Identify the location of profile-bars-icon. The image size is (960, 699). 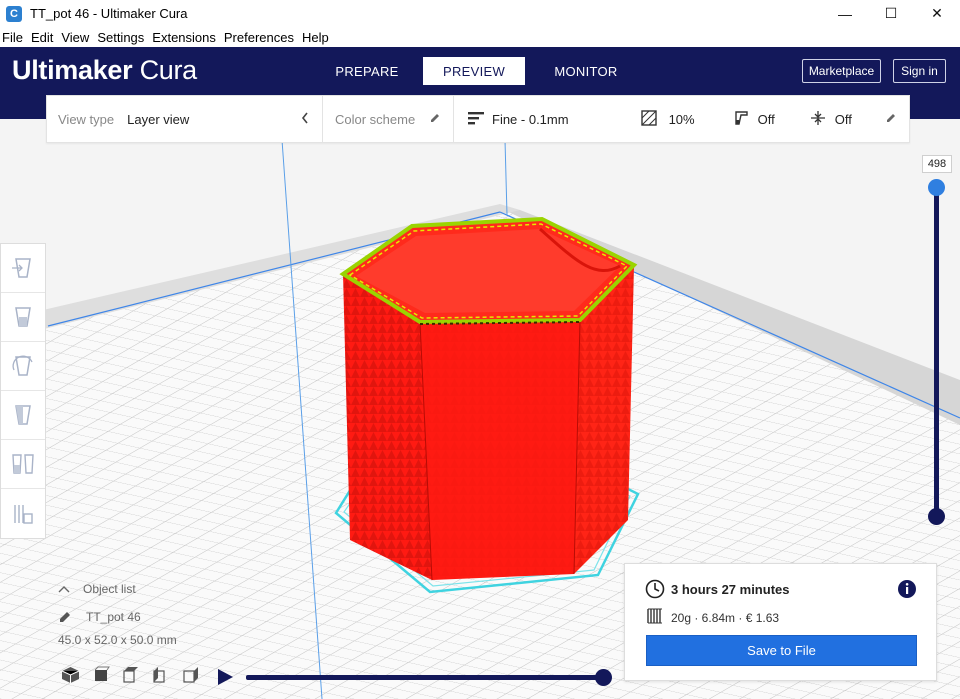
(476, 119).